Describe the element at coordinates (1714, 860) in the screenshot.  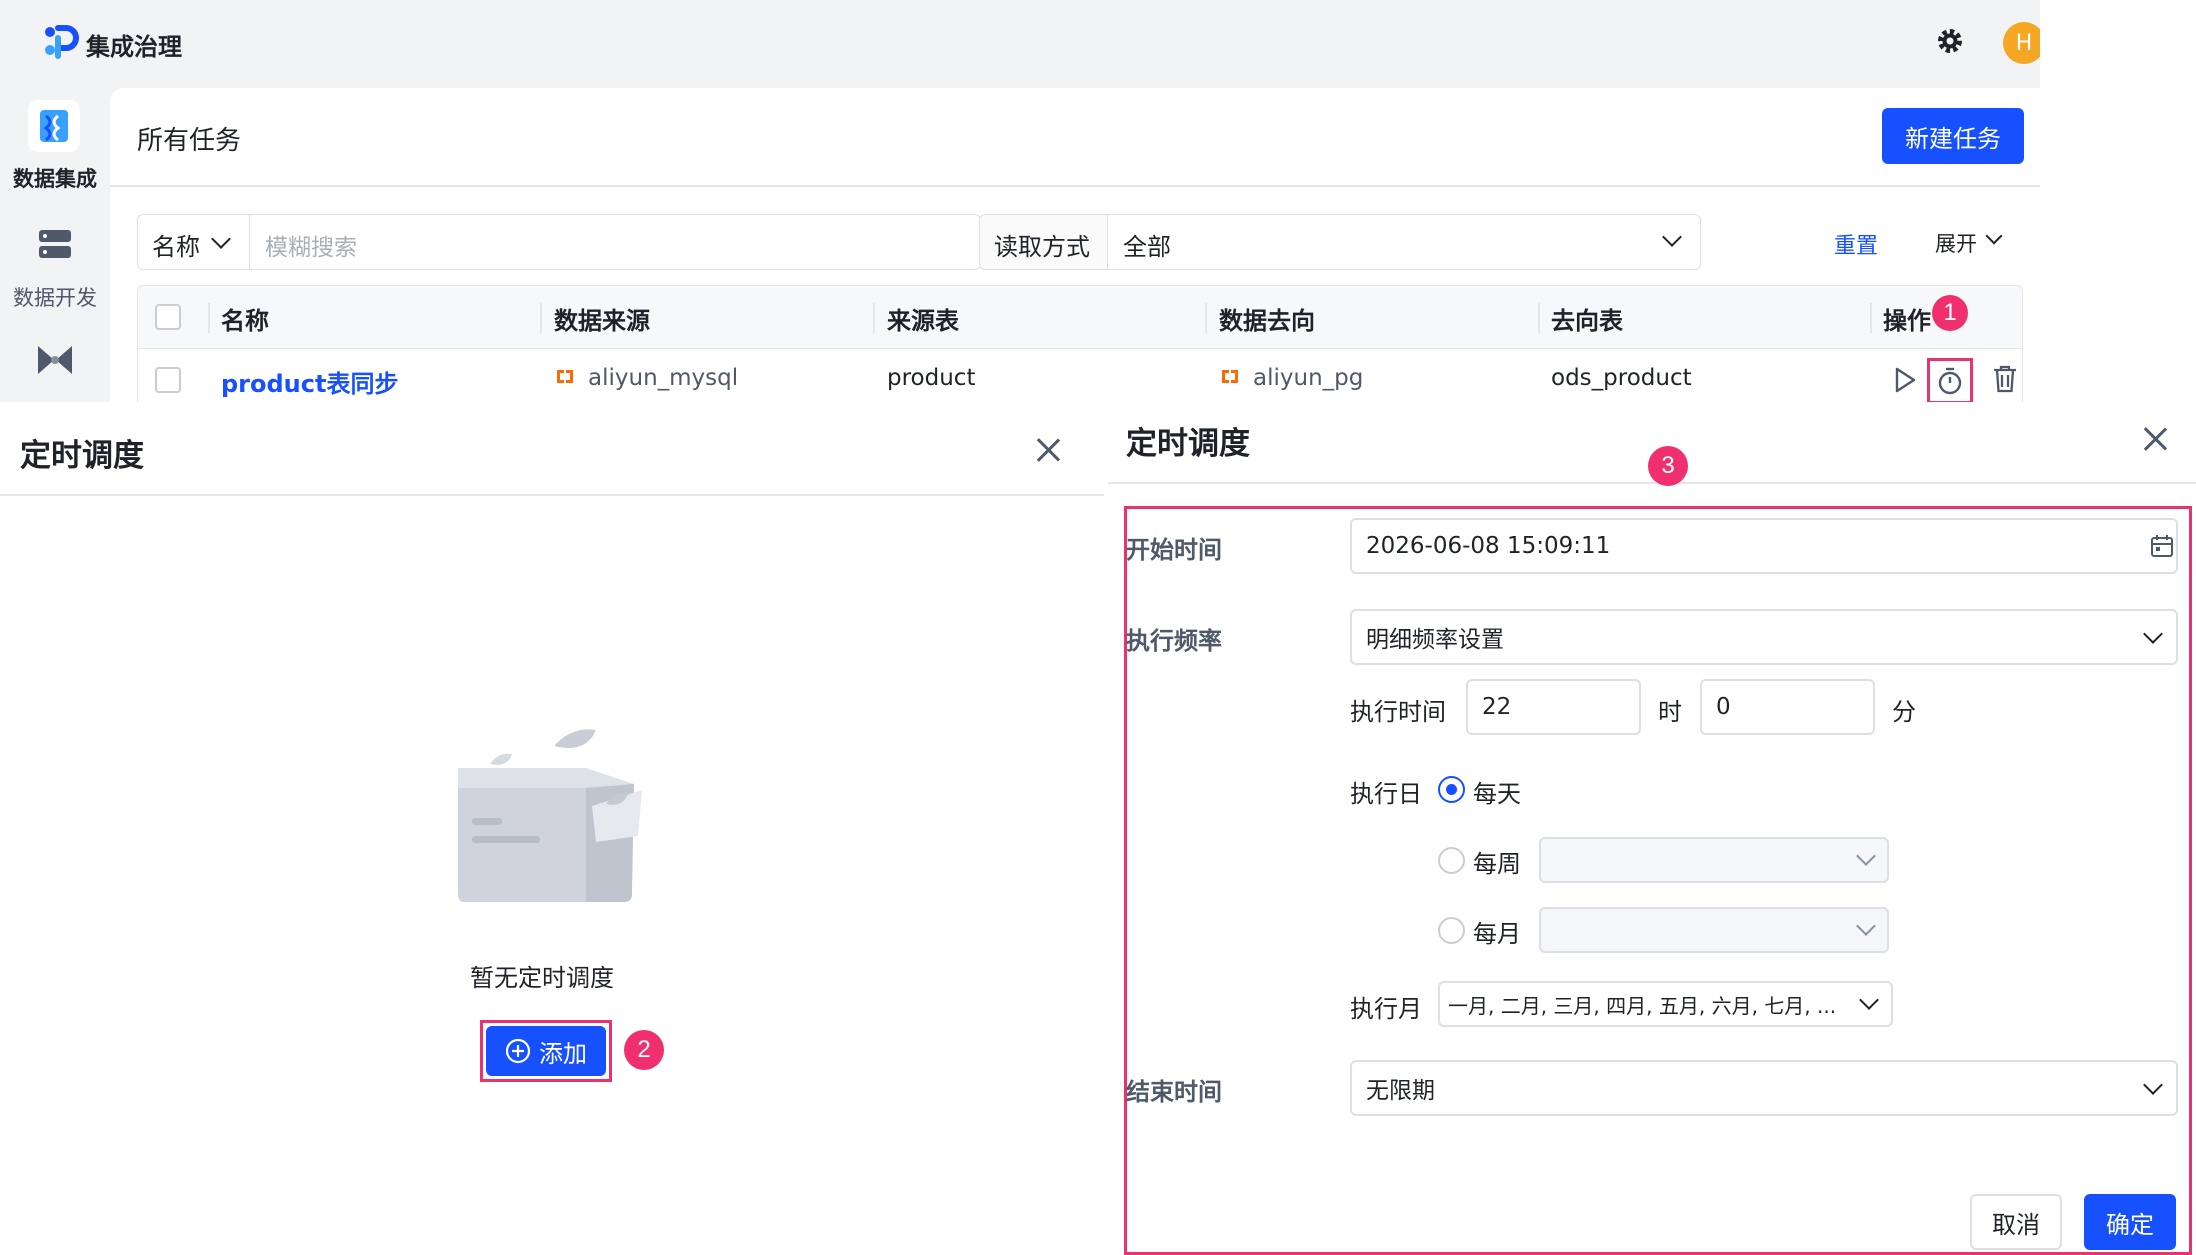
I see `weekday-select` at that location.